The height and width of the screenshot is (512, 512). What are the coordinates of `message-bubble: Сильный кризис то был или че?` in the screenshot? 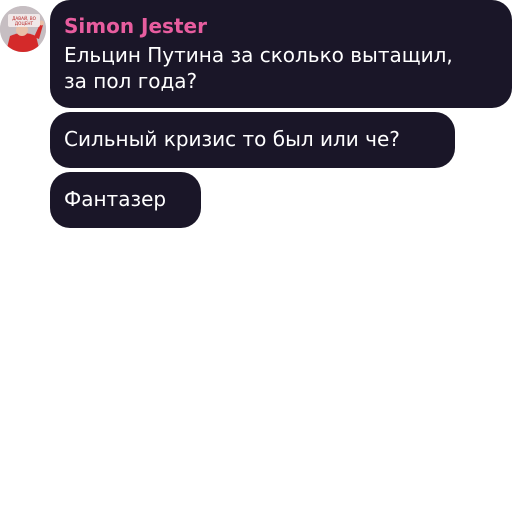 It's located at (252, 140).